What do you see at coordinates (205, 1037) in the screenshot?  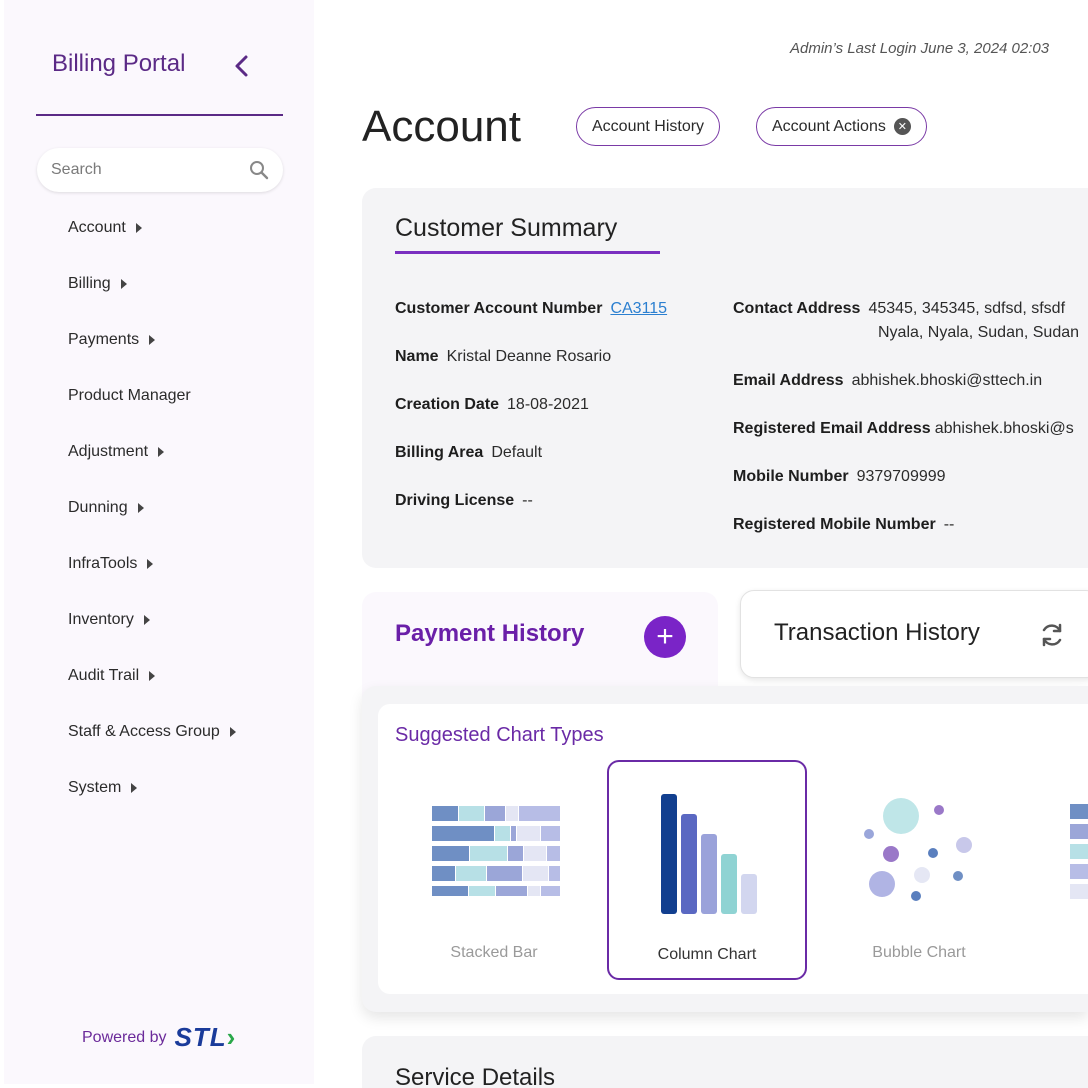 I see `stl-logo: STL›` at bounding box center [205, 1037].